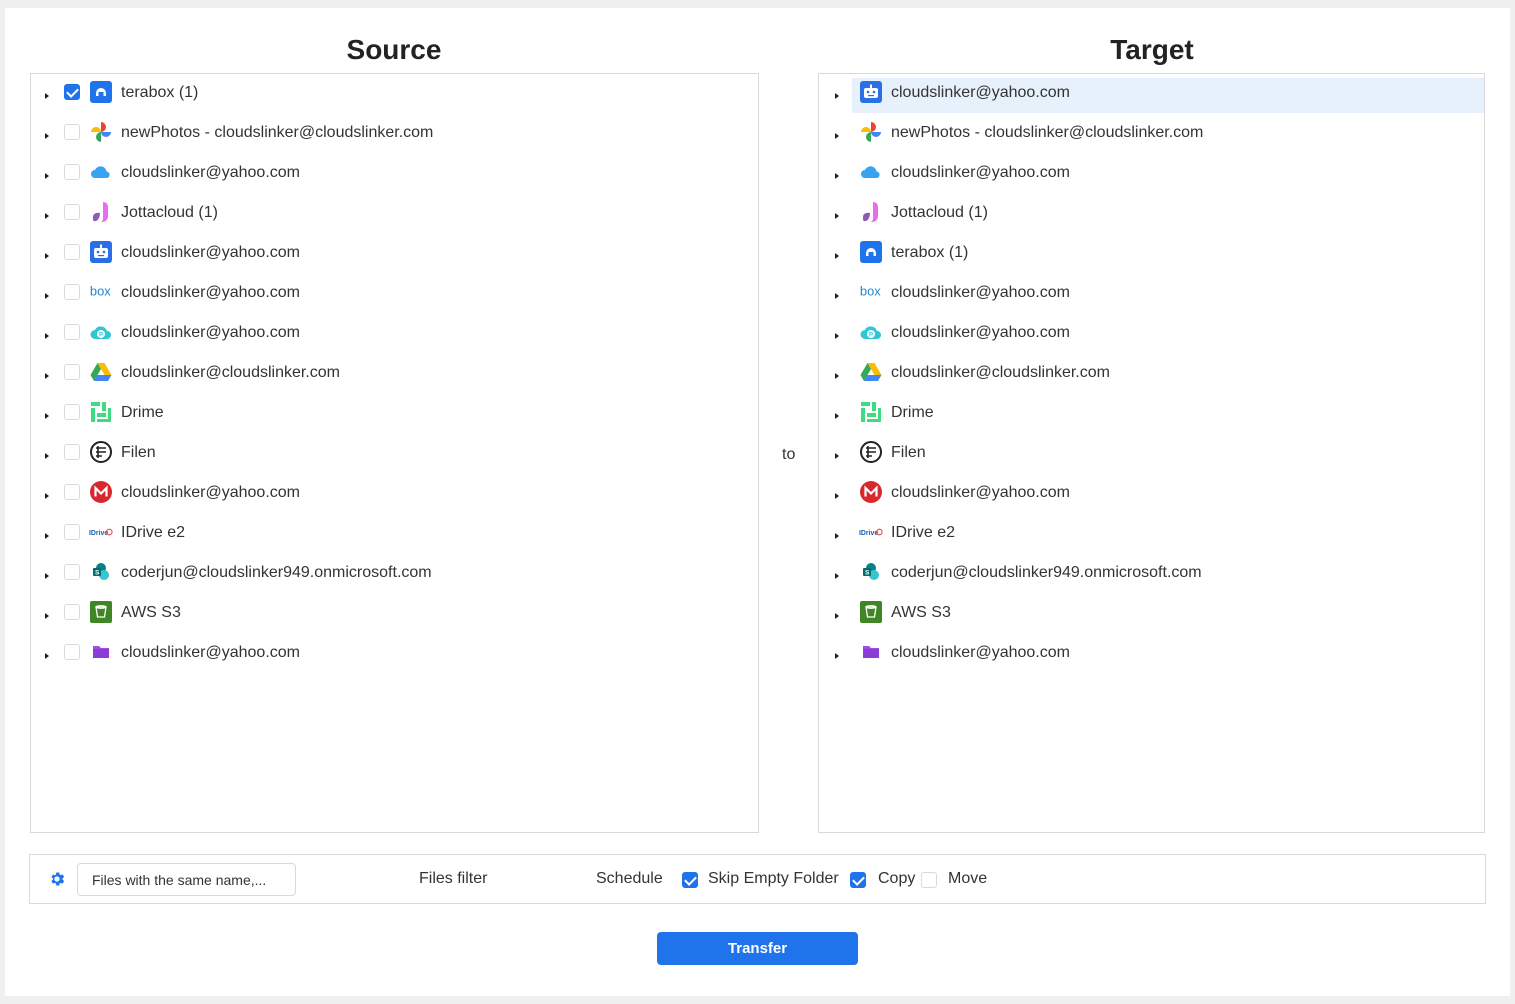  What do you see at coordinates (101, 172) in the screenshot?
I see `icloud-icon` at bounding box center [101, 172].